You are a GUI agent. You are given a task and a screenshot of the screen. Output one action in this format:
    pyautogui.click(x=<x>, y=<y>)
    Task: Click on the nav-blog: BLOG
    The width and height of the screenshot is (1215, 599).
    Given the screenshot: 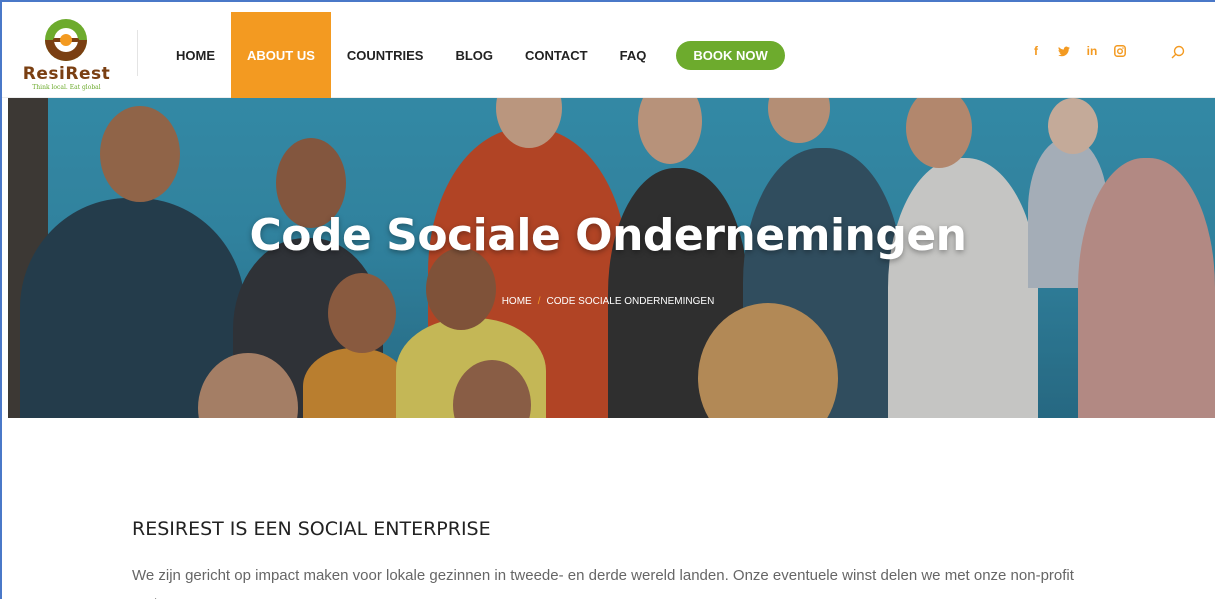 What is the action you would take?
    pyautogui.click(x=474, y=55)
    